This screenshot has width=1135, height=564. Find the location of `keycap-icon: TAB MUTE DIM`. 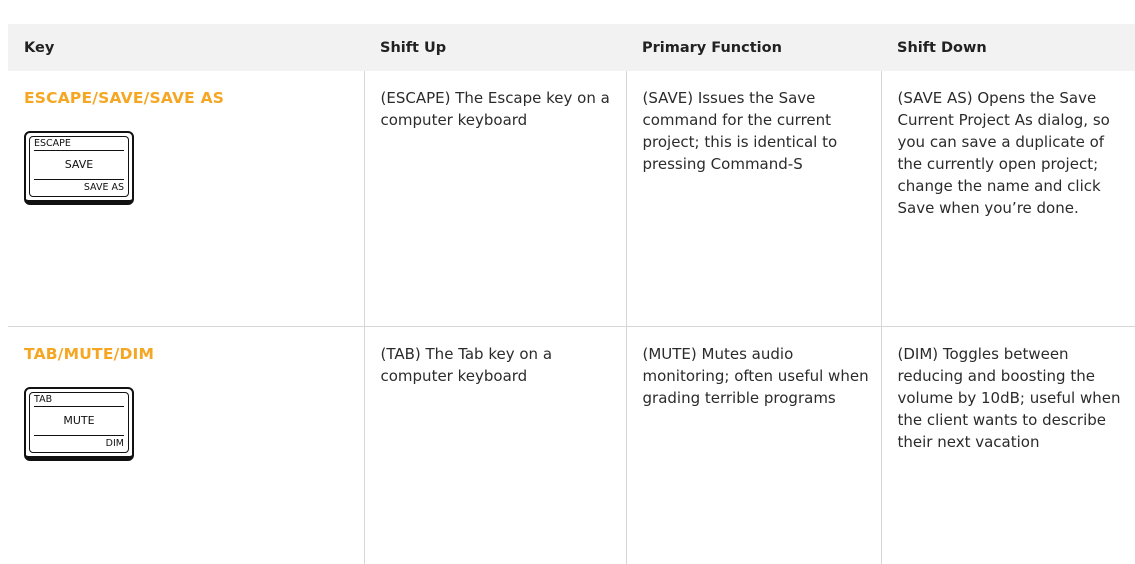

keycap-icon: TAB MUTE DIM is located at coordinates (79, 423).